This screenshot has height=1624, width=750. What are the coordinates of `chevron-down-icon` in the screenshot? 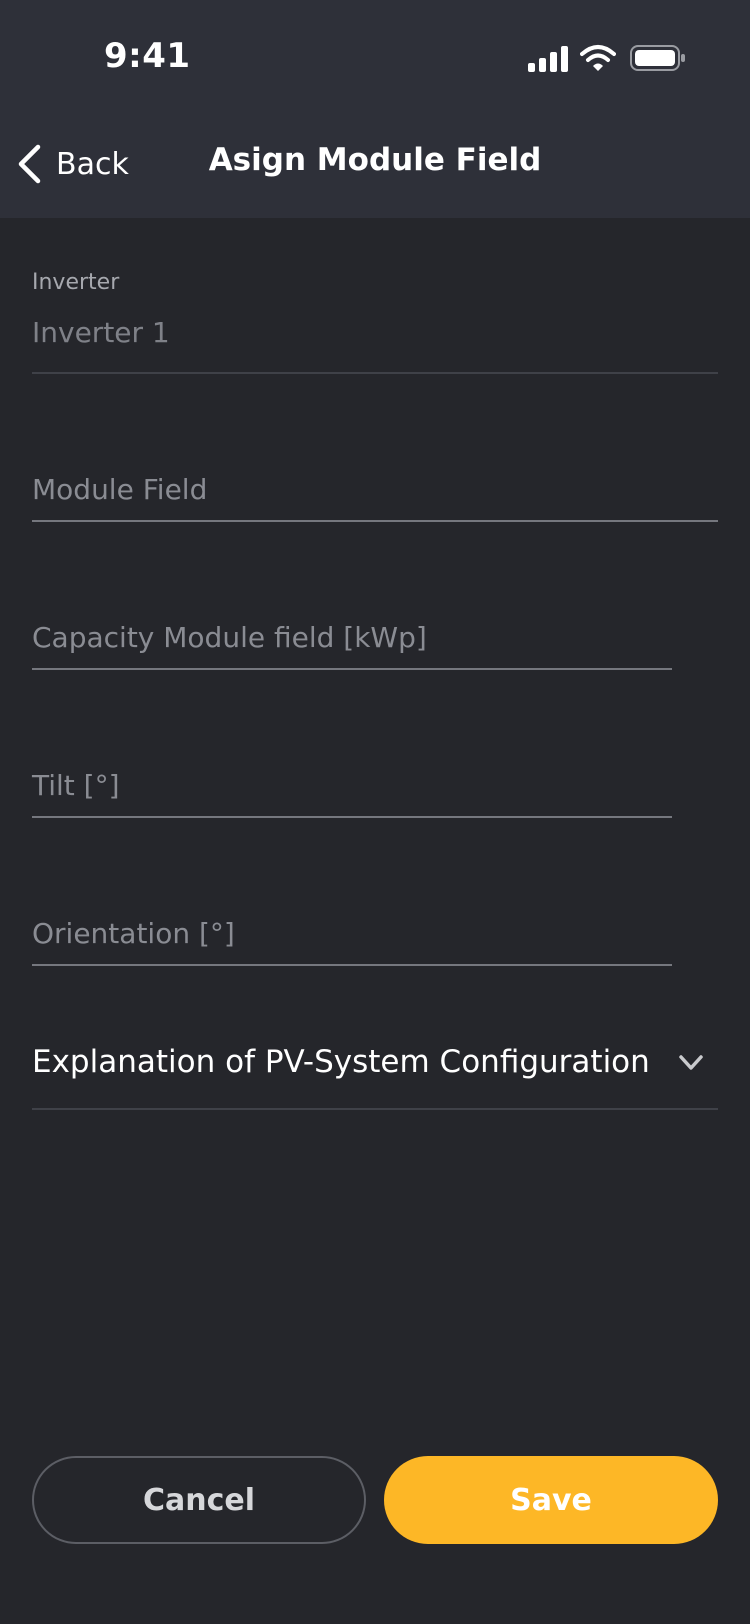 It's located at (691, 1062).